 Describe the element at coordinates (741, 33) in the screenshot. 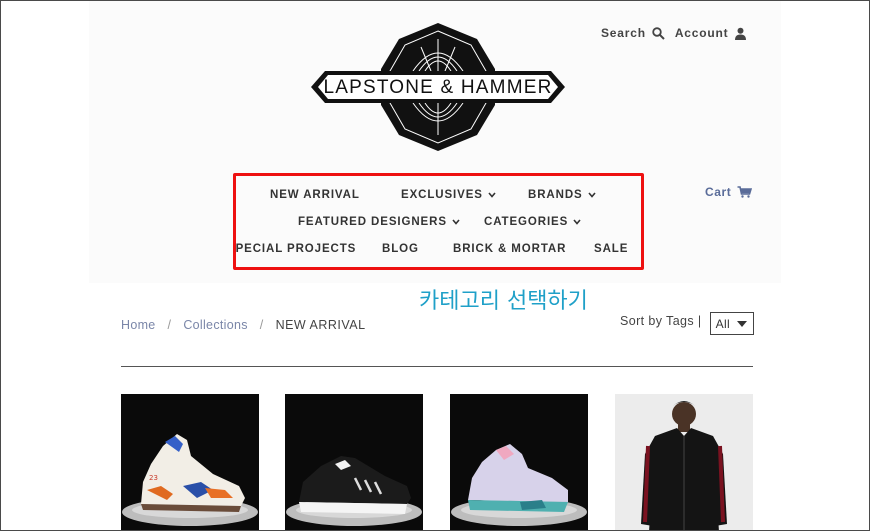

I see `user-icon` at that location.